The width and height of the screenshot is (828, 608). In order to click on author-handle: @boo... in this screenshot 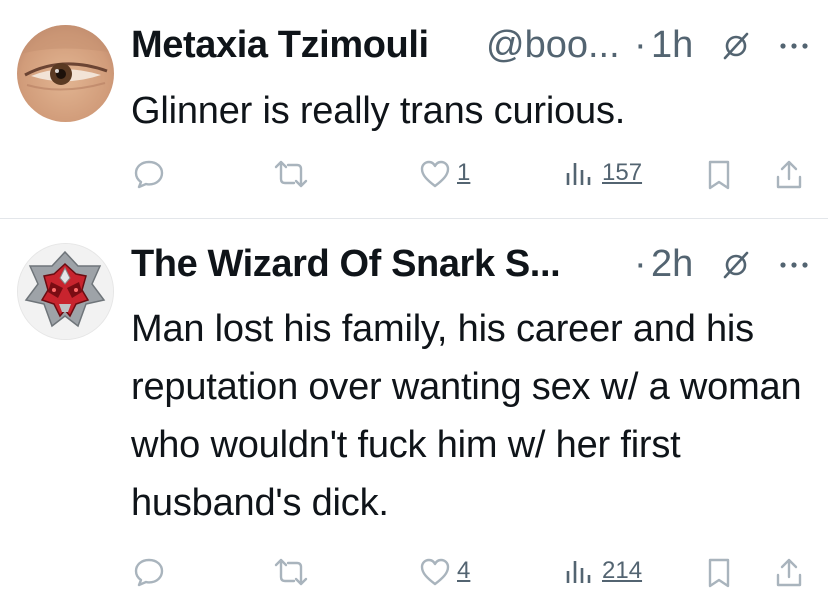, I will do `click(553, 45)`.